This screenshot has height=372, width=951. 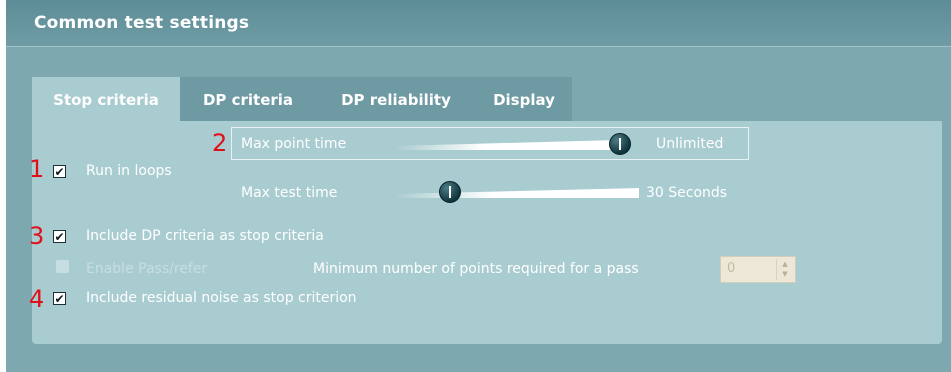 What do you see at coordinates (758, 269) in the screenshot?
I see `min-points-stepper: 0 ▲ ▼` at bounding box center [758, 269].